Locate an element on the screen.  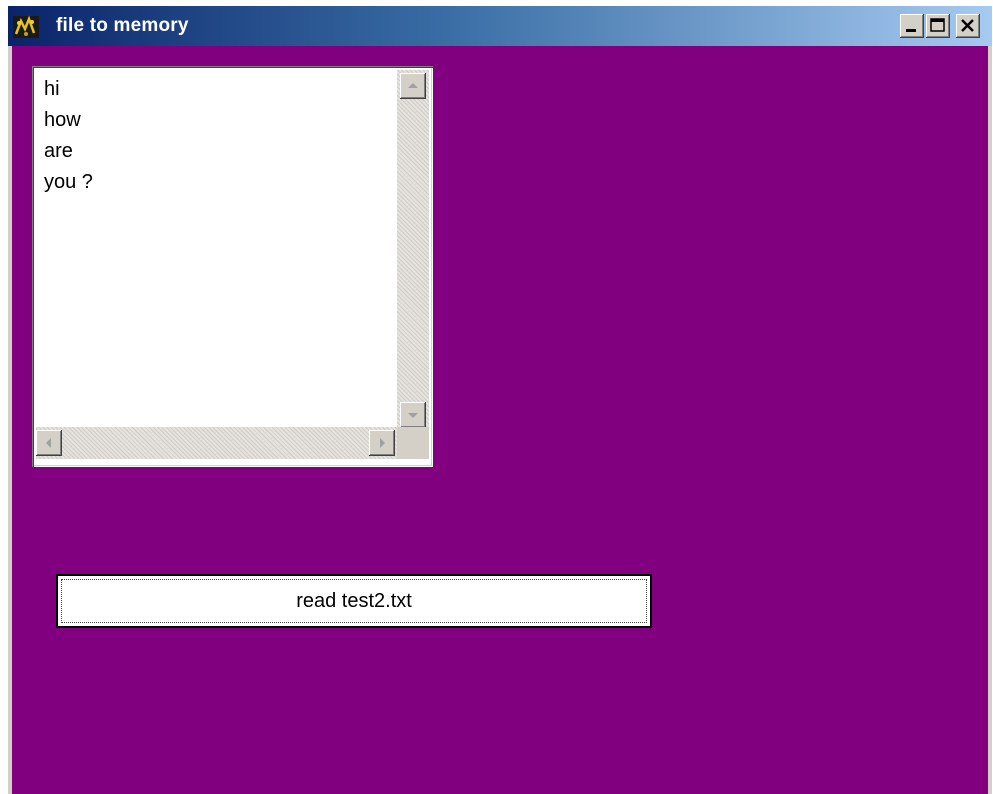
listbox-content: hi how are you ? is located at coordinates (68, 136).